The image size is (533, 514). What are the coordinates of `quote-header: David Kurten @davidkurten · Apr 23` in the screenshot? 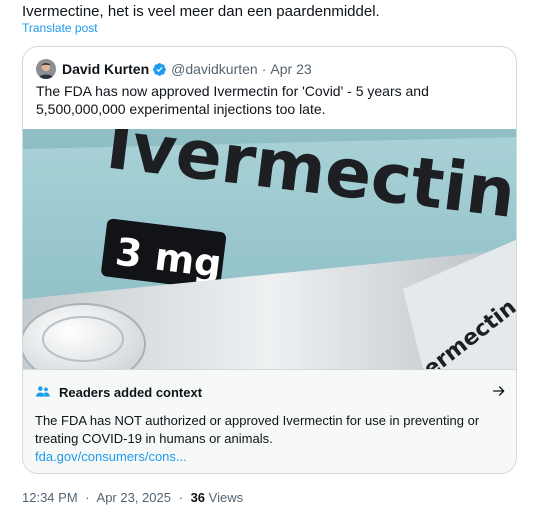 It's located at (174, 69).